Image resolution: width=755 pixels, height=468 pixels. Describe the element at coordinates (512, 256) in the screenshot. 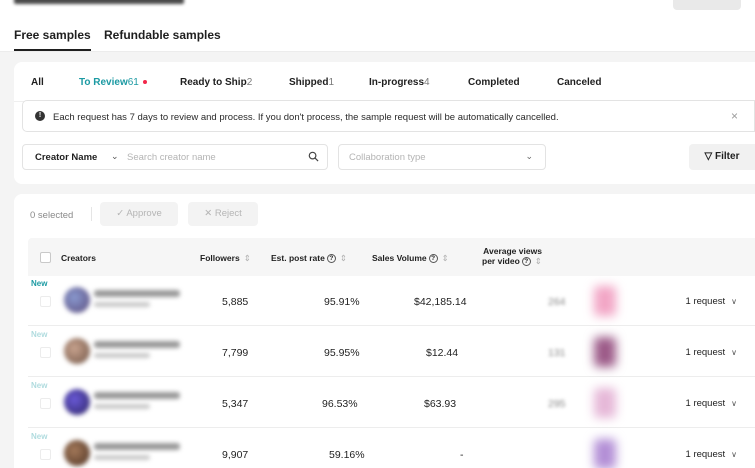

I see `header-average-views: Average views per video? ⇕` at that location.